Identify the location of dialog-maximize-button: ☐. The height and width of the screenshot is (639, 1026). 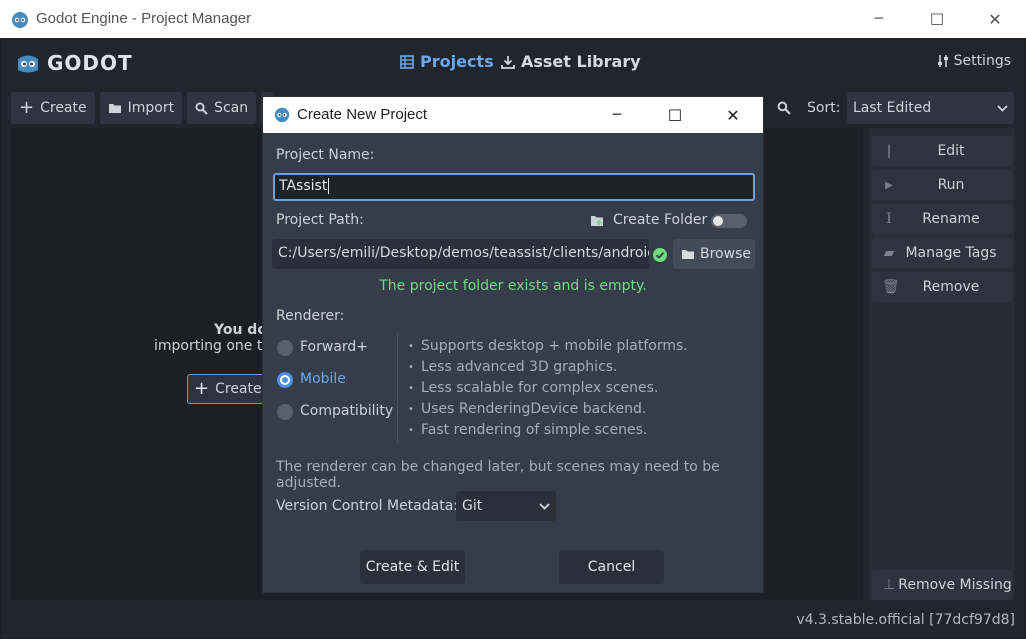
(675, 115).